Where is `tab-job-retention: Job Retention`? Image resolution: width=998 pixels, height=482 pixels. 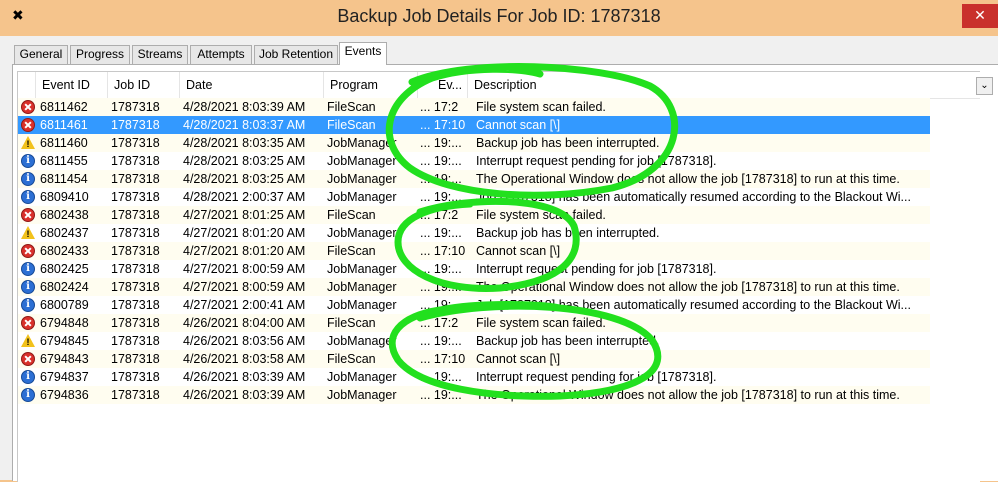
tab-job-retention: Job Retention is located at coordinates (296, 54).